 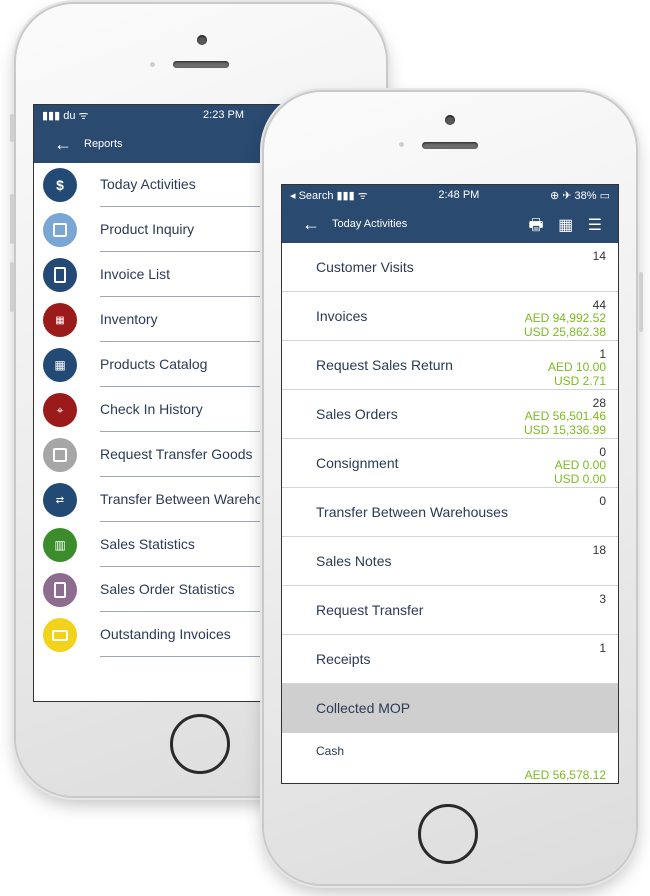 I want to click on document-icon, so click(x=60, y=590).